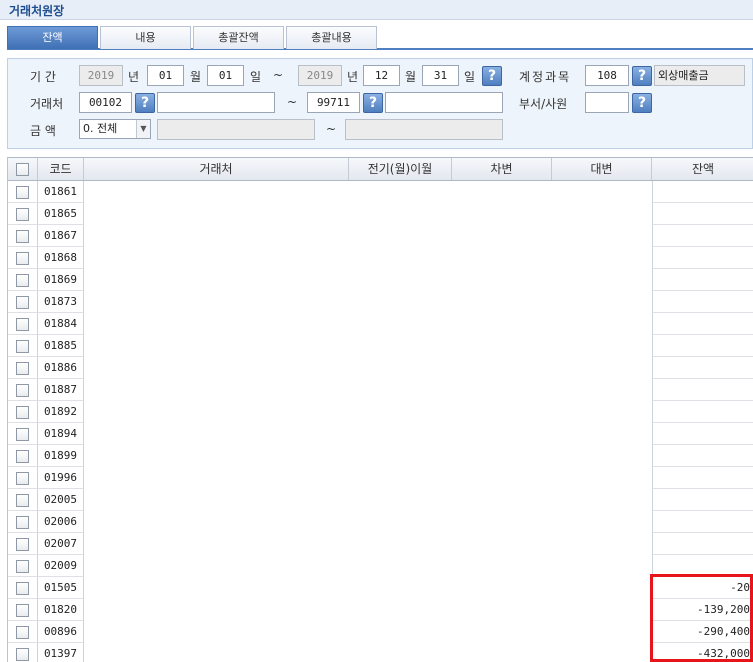 This screenshot has width=753, height=662. What do you see at coordinates (602, 169) in the screenshot?
I see `header-credit: 대변` at bounding box center [602, 169].